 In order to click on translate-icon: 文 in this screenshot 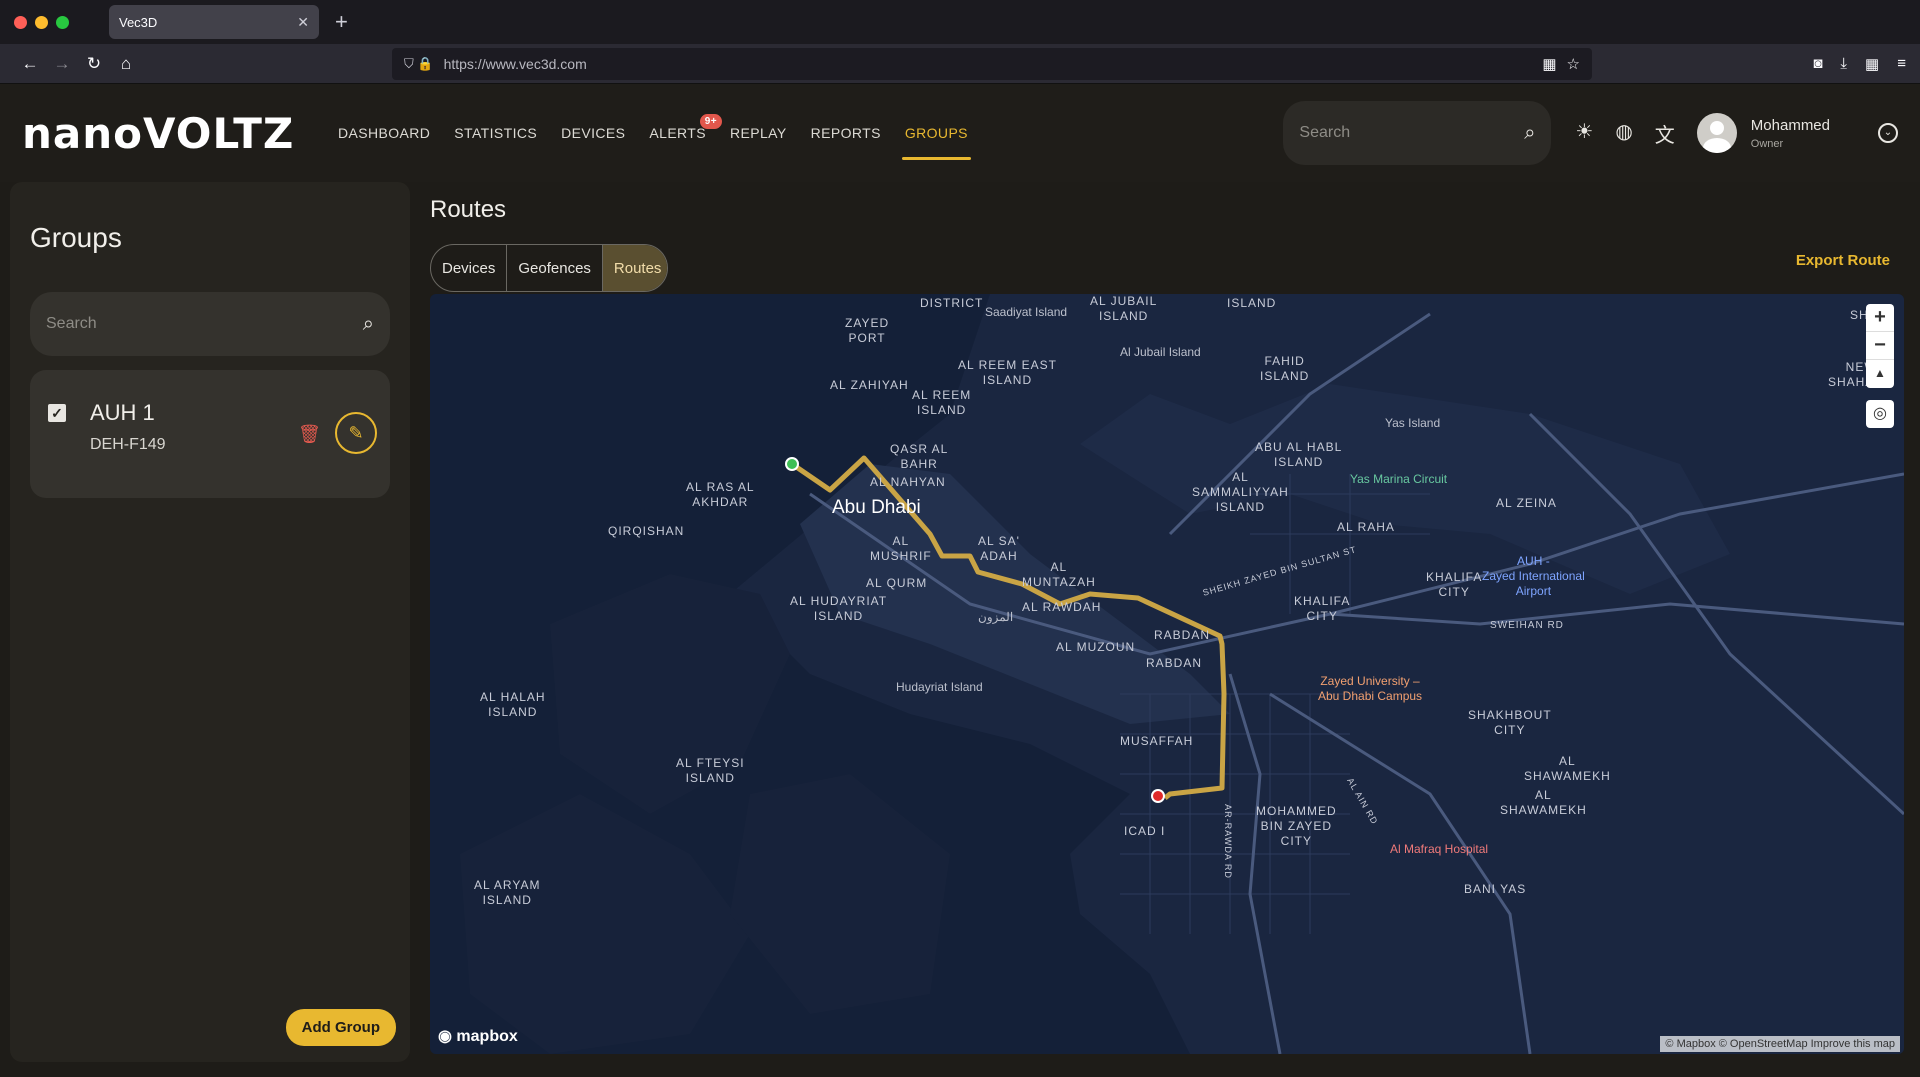, I will do `click(1665, 133)`.